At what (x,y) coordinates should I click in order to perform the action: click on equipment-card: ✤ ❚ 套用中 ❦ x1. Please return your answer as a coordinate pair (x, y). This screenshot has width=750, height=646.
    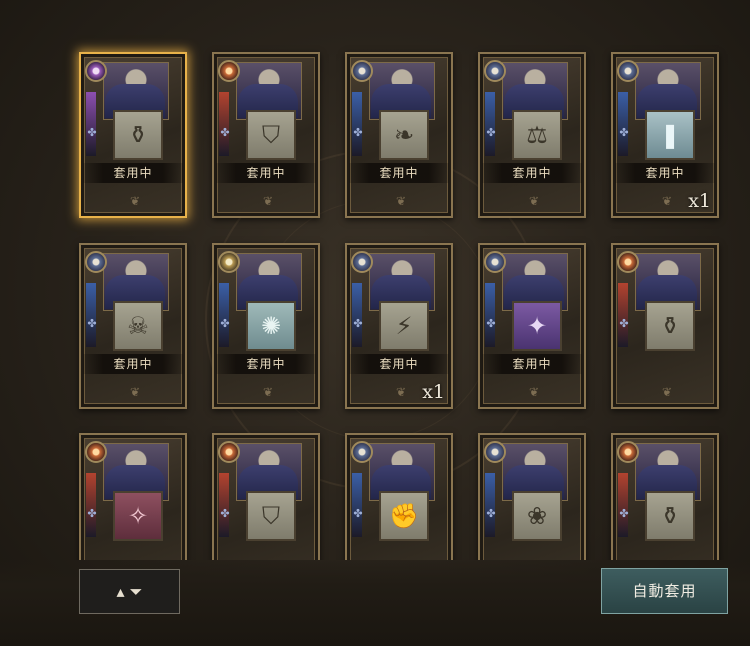
    Looking at the image, I should click on (665, 135).